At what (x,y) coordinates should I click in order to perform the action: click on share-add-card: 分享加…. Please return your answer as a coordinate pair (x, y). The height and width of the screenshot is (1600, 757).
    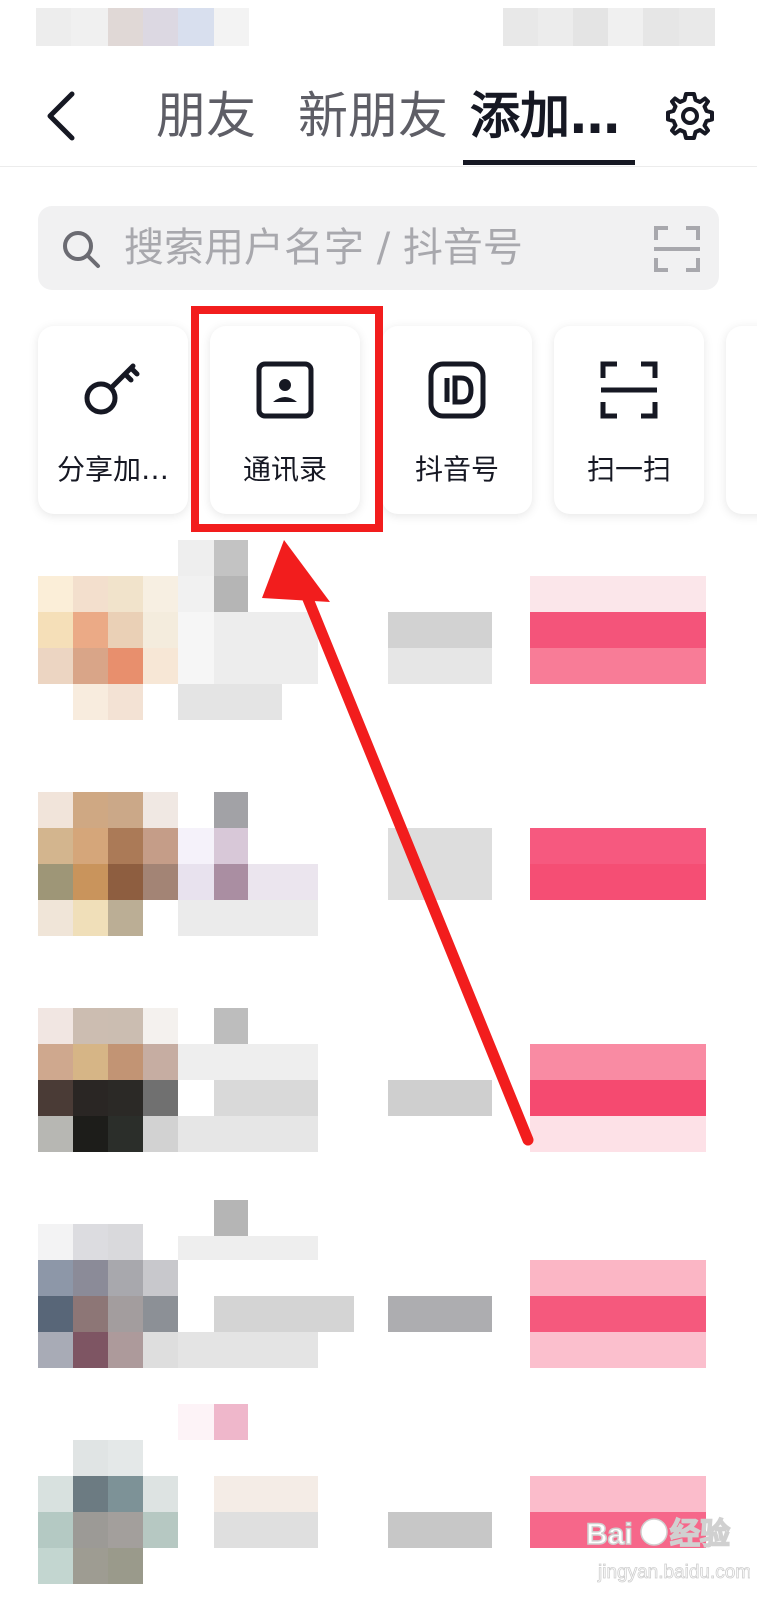
    Looking at the image, I should click on (113, 420).